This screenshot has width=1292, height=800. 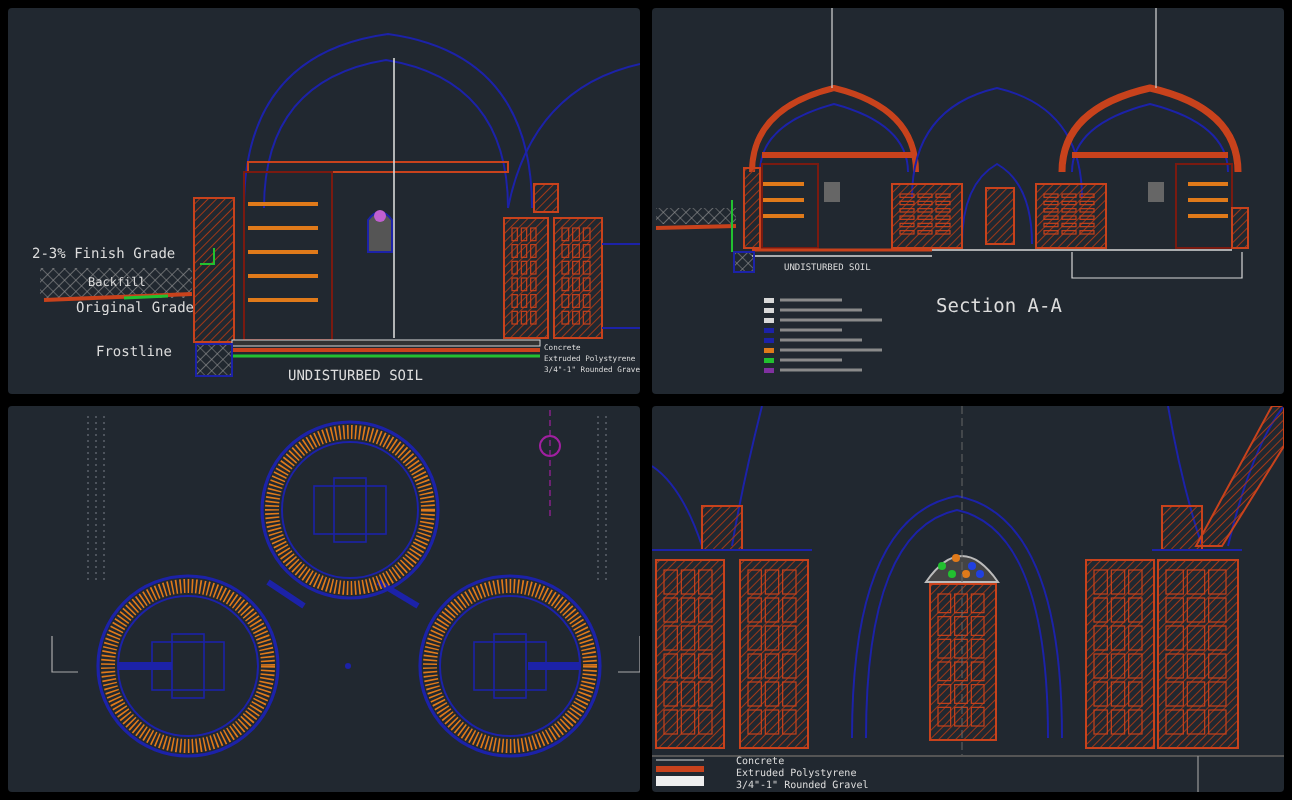 What do you see at coordinates (999, 307) in the screenshot?
I see `section-title: Section A-A` at bounding box center [999, 307].